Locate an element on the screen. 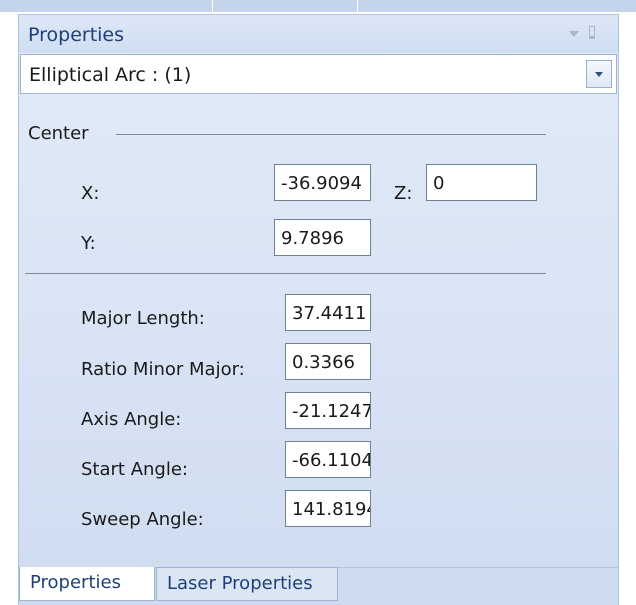  start-angle-field: -66.1104 is located at coordinates (328, 459).